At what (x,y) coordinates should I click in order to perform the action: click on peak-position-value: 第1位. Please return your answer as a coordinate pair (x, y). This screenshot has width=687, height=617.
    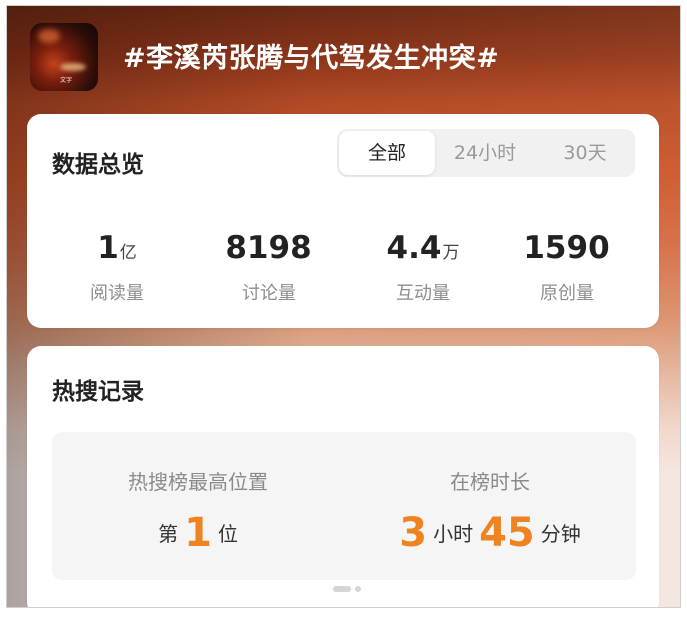
    Looking at the image, I should click on (198, 533).